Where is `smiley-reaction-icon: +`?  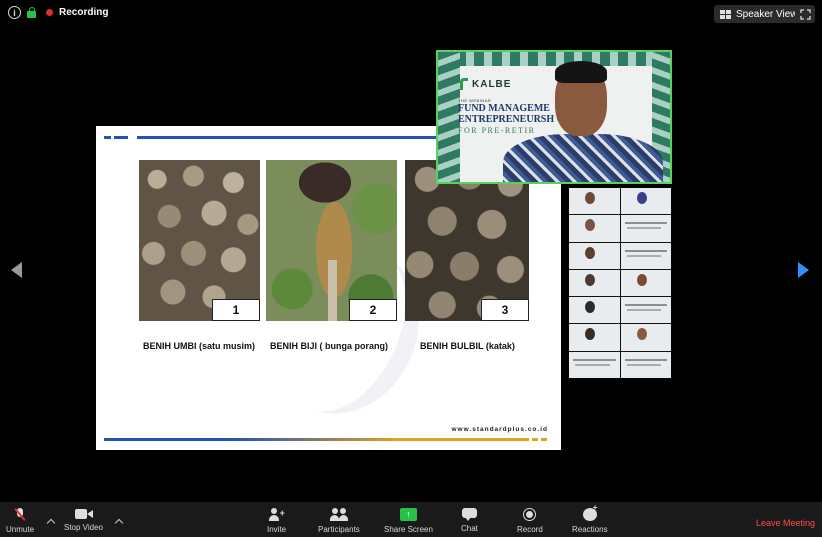 smiley-reaction-icon: + is located at coordinates (589, 512).